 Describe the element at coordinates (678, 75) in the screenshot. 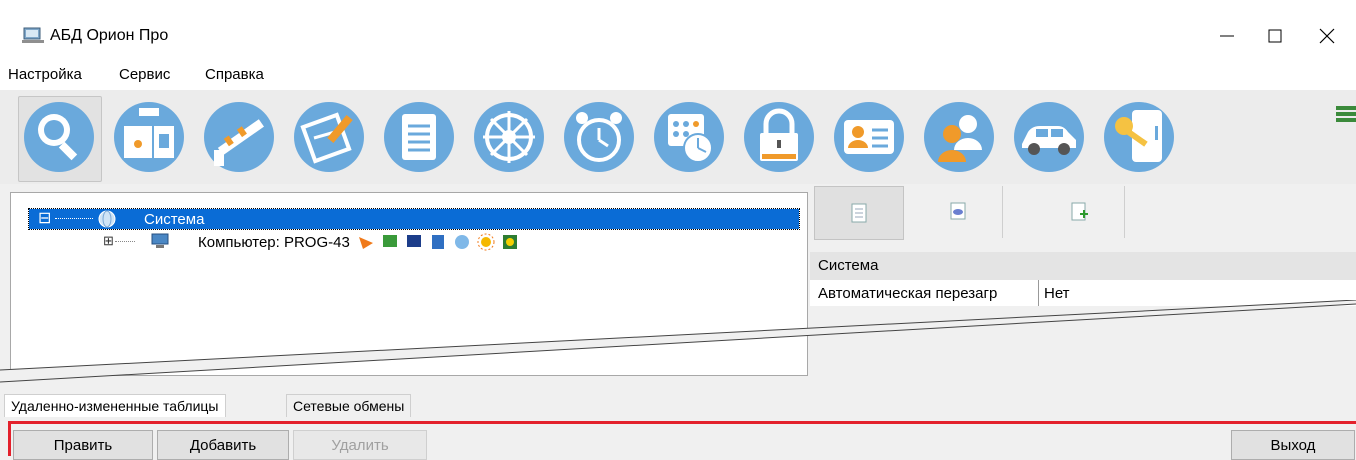

I see `menu-bar: Настройка Сервис Справка` at that location.